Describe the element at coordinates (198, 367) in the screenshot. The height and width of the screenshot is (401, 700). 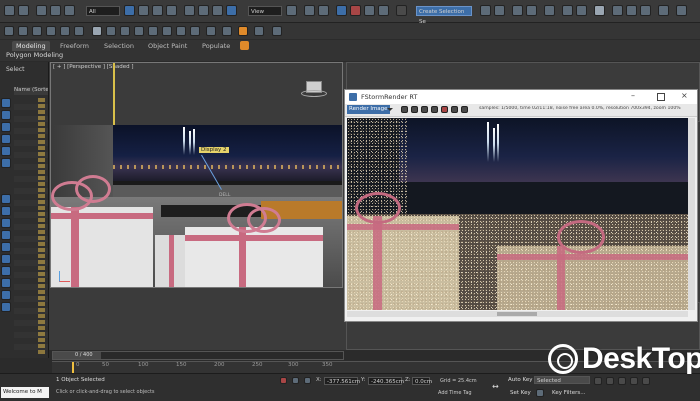
I see `track-bar: 0 50 100 150 200 250 300 350` at that location.